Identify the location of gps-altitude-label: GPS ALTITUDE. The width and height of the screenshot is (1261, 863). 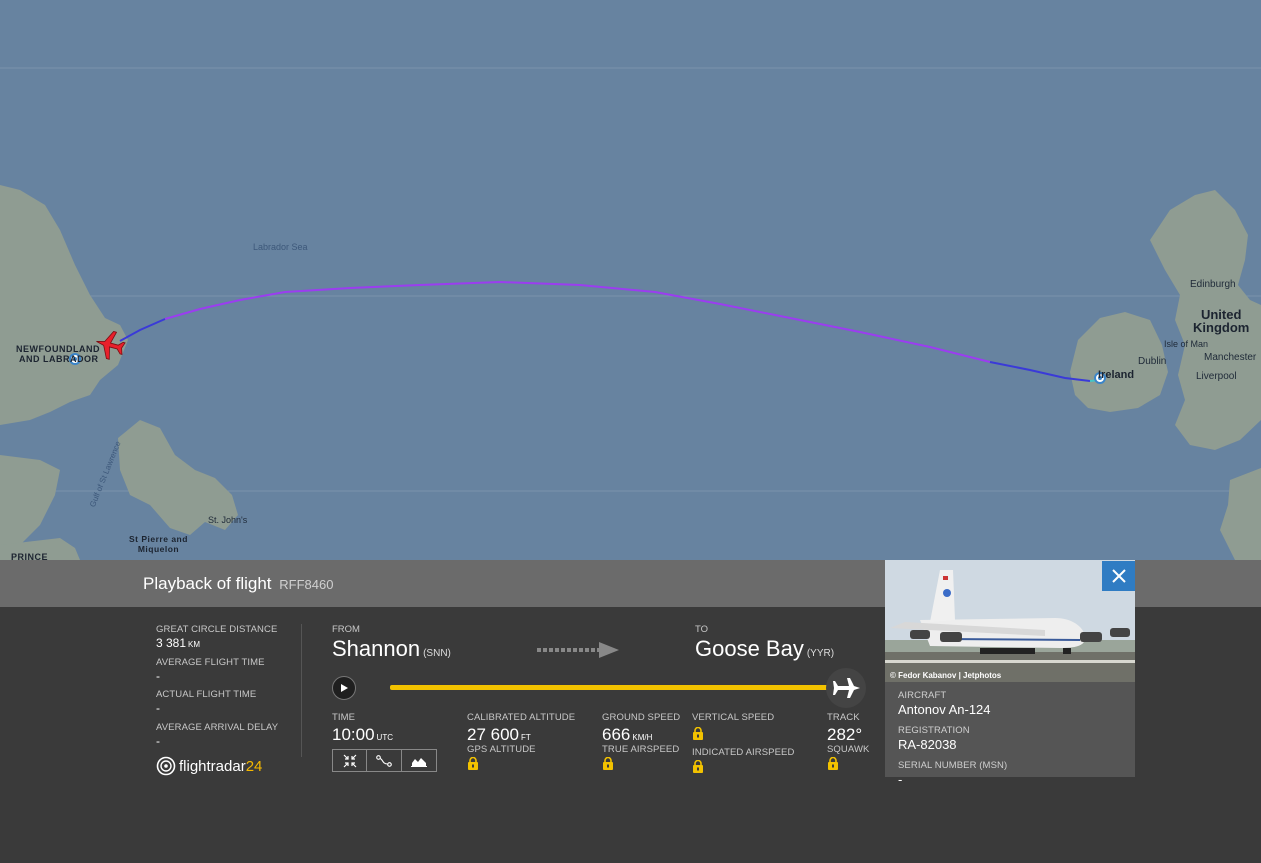
(501, 749).